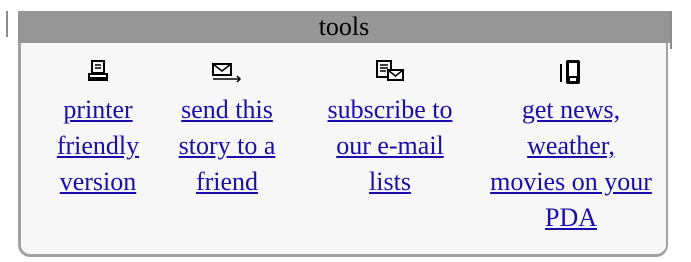 This screenshot has height=262, width=691. What do you see at coordinates (227, 146) in the screenshot?
I see `send-story-link: send this story to a friend` at bounding box center [227, 146].